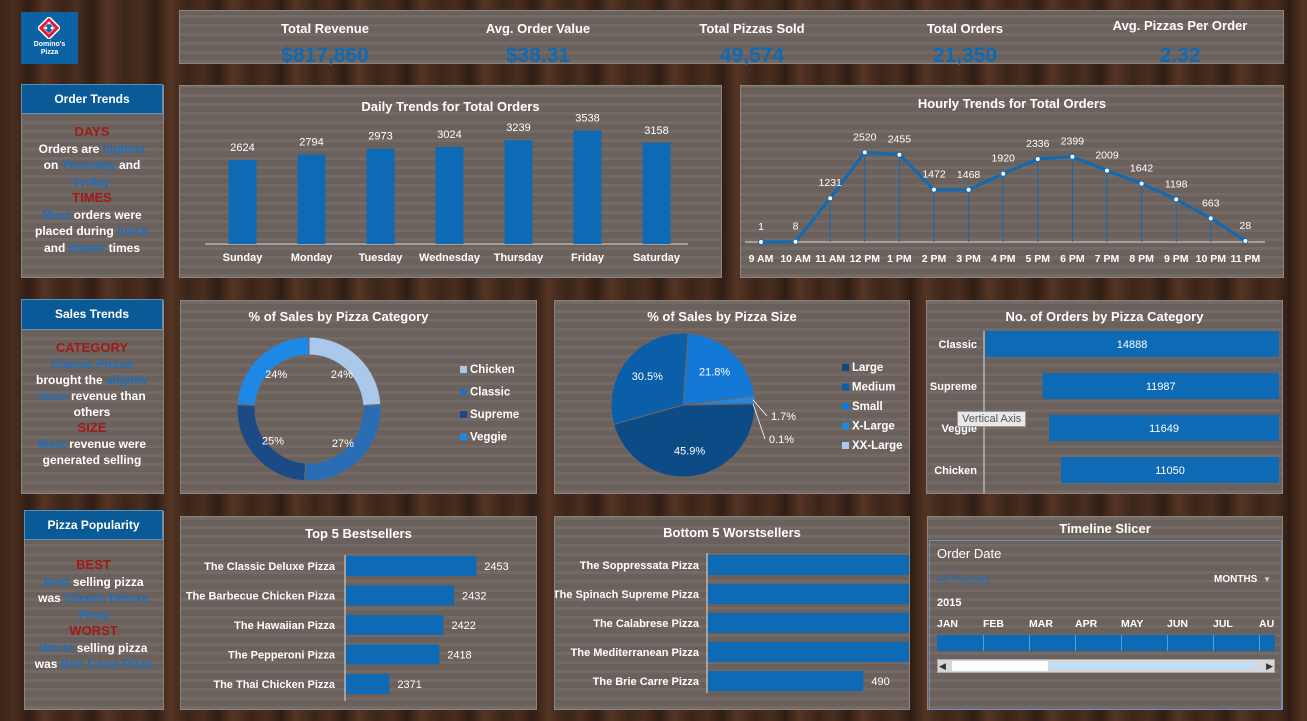 The height and width of the screenshot is (721, 1307). Describe the element at coordinates (1107, 259) in the screenshot. I see `hourly-tick-label: 7 PM` at that location.